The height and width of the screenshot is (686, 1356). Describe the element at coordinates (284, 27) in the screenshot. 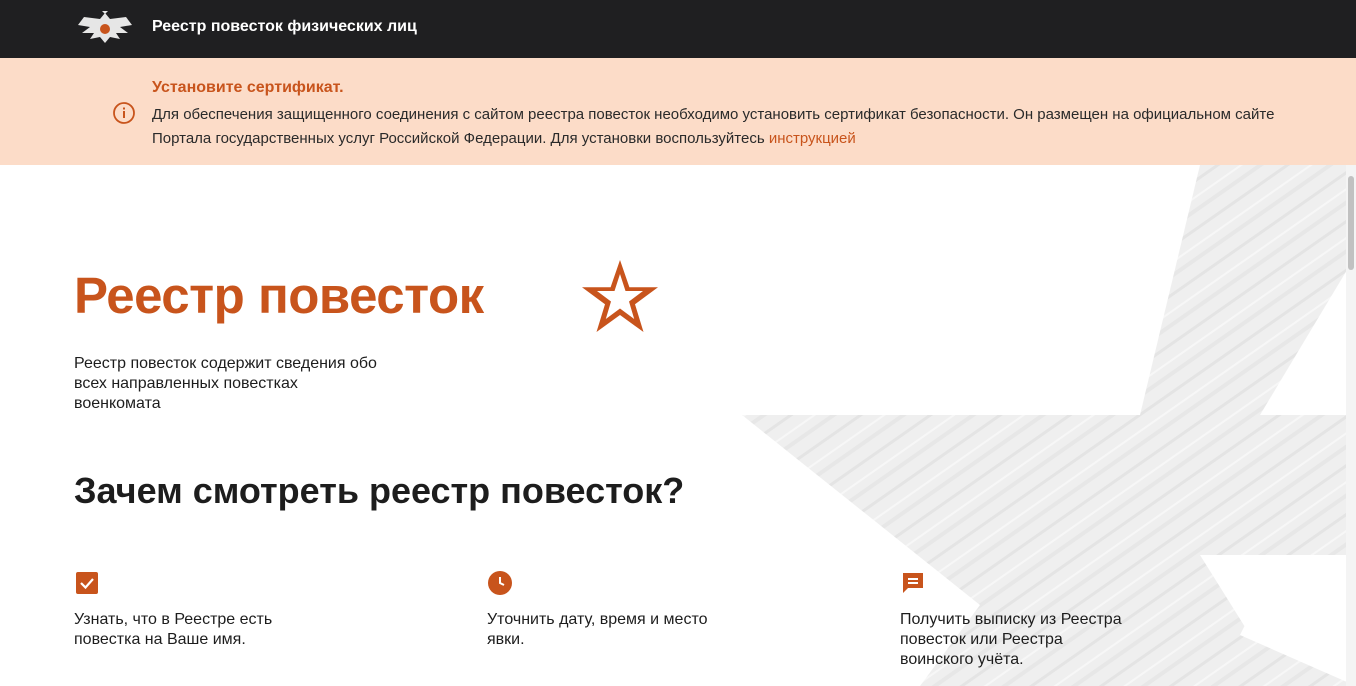

I see `site-title: Реестр повесток физических лиц` at that location.